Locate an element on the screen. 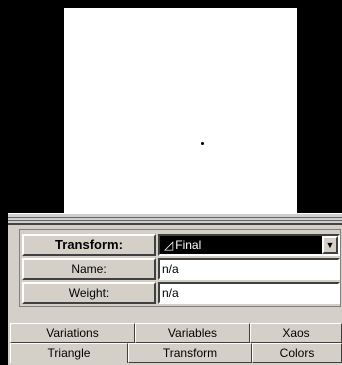 This screenshot has height=365, width=342. name-row: Name: n/a is located at coordinates (181, 269).